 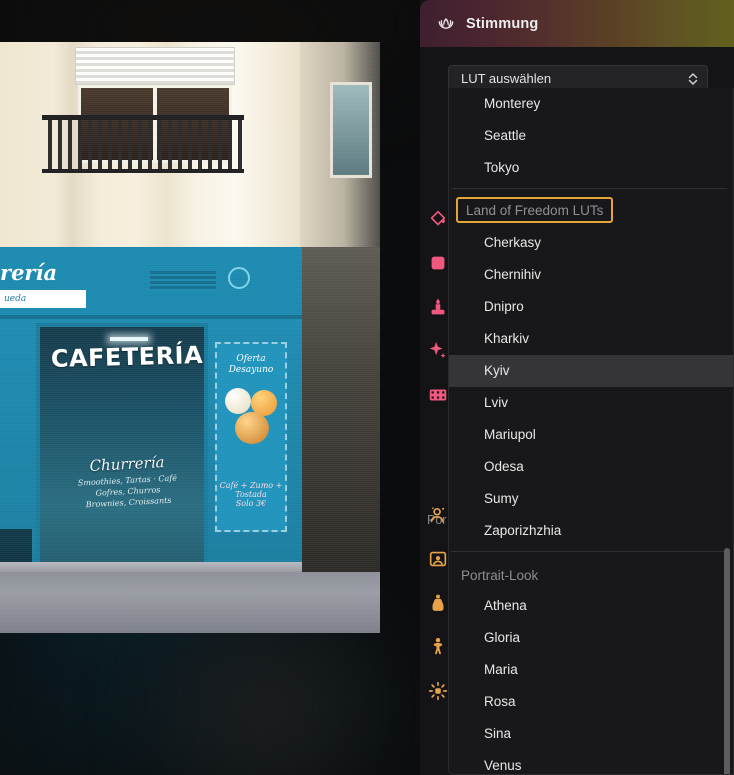 What do you see at coordinates (251, 364) in the screenshot?
I see `photo-poster-title: Oferta Desayuno` at bounding box center [251, 364].